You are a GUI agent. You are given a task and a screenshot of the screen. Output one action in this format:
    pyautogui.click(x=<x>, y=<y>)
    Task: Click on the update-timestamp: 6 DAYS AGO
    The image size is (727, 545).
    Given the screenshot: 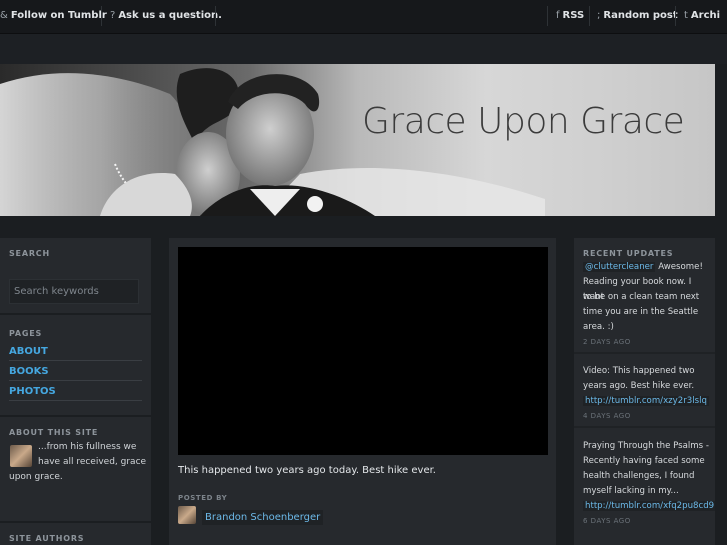 What is the action you would take?
    pyautogui.click(x=607, y=521)
    